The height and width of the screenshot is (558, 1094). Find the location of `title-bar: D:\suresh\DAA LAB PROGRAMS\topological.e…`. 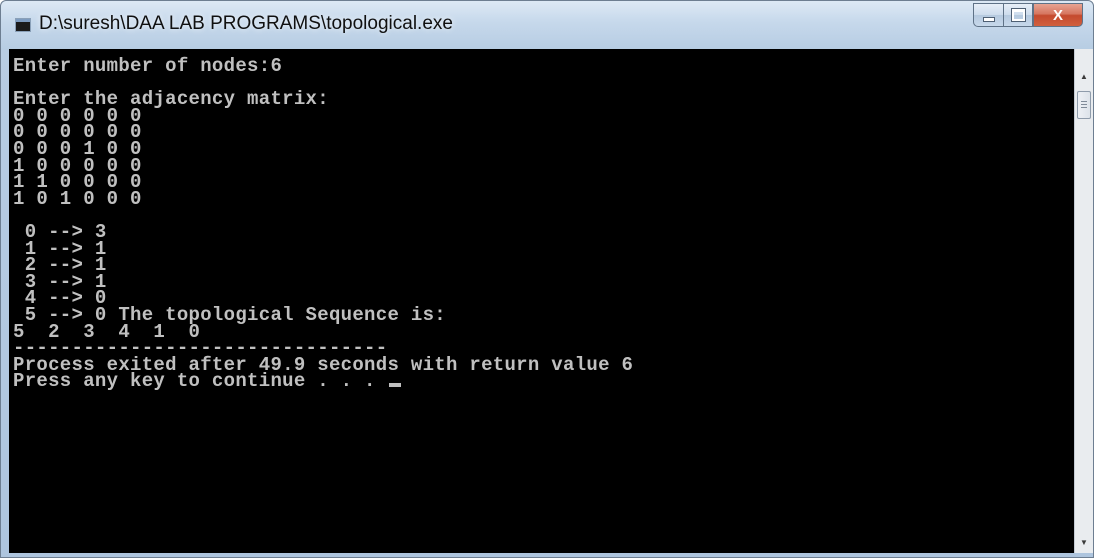

title-bar: D:\suresh\DAA LAB PROGRAMS\topological.e… is located at coordinates (547, 25).